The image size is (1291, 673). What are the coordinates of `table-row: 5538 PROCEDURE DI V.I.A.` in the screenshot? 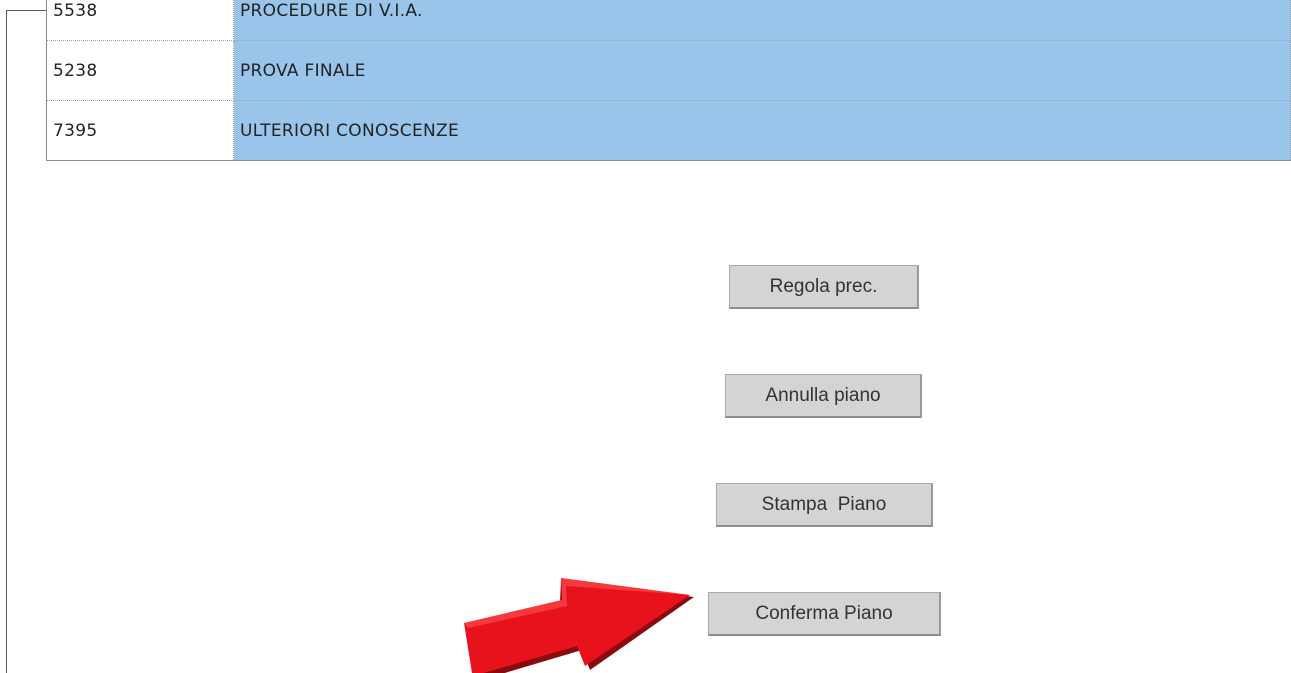 It's located at (668, 20).